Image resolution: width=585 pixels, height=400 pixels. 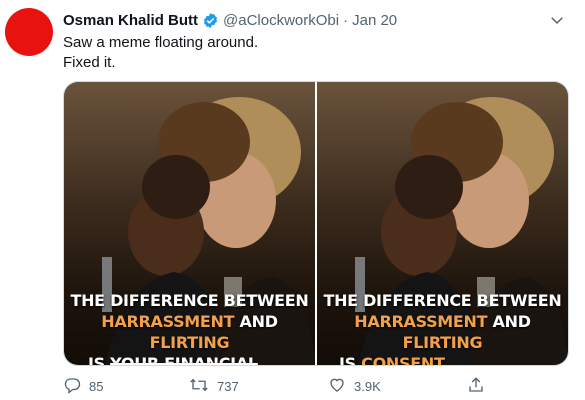 What do you see at coordinates (403, 359) in the screenshot?
I see `caption-consent: CONSENT` at bounding box center [403, 359].